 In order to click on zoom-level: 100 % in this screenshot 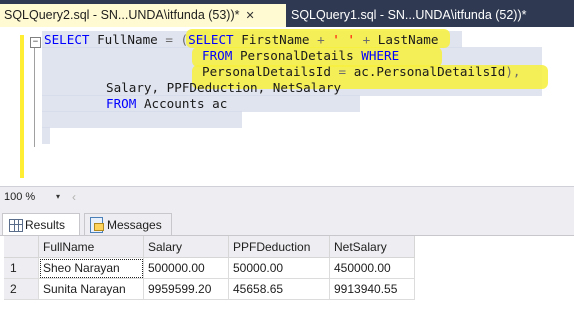, I will do `click(19, 197)`.